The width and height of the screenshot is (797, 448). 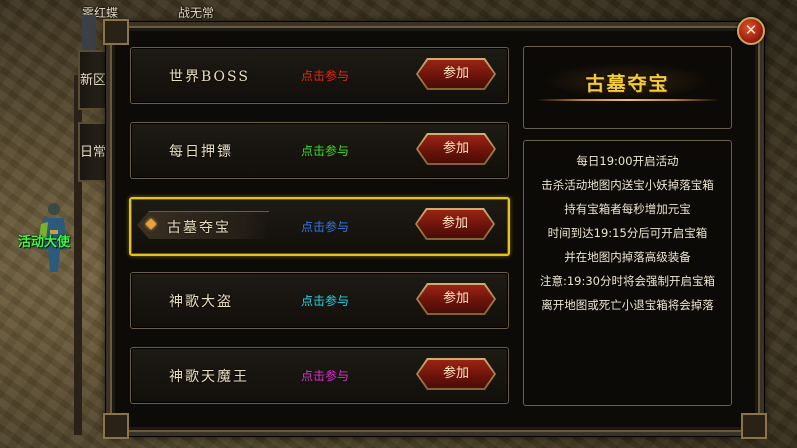 What do you see at coordinates (627, 84) in the screenshot?
I see `activity-title: 古墓夺宝` at bounding box center [627, 84].